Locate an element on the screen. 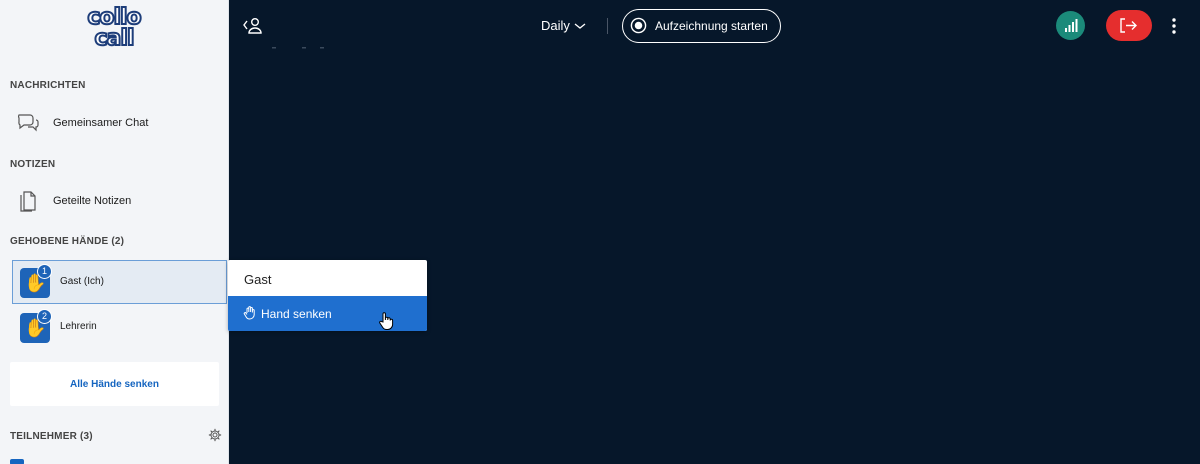  leave-call-button is located at coordinates (1129, 25).